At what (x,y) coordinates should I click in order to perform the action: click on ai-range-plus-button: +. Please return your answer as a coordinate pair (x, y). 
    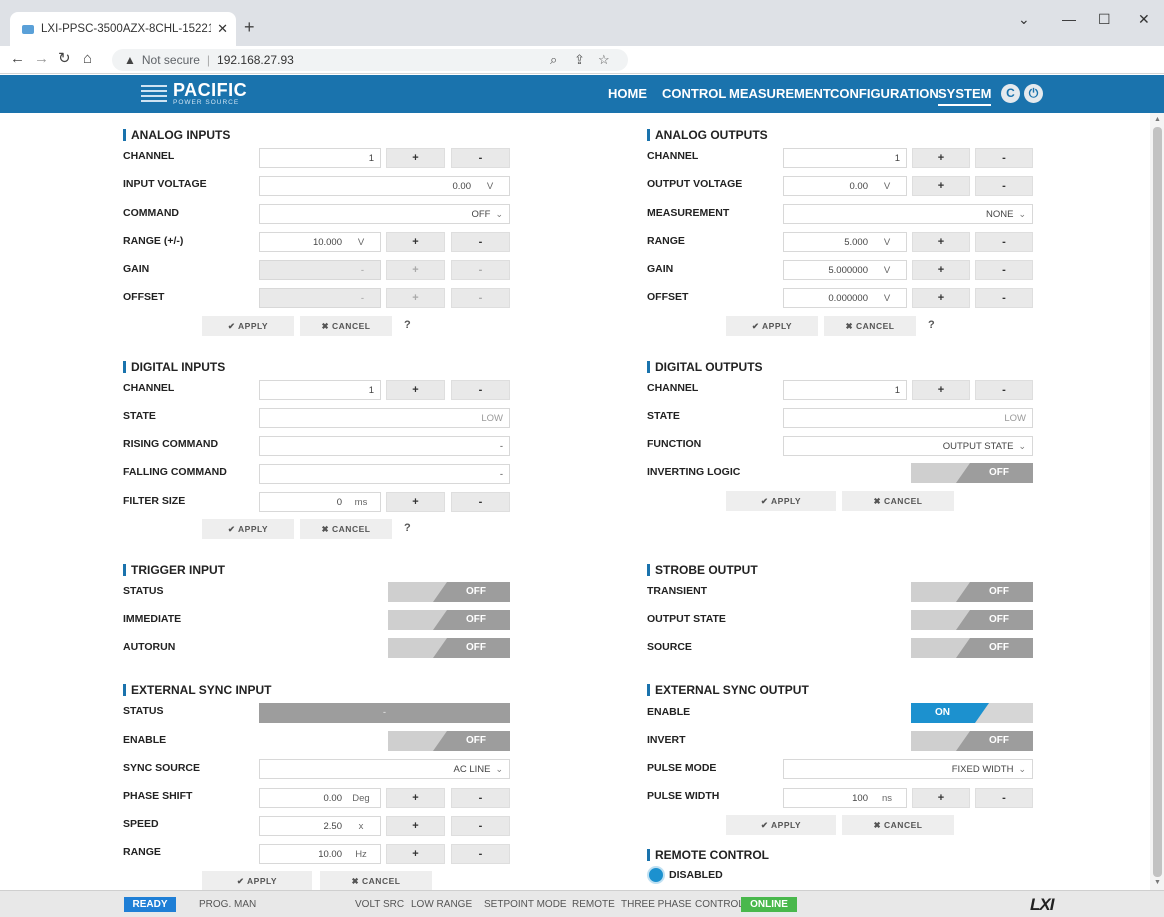
    Looking at the image, I should click on (415, 242).